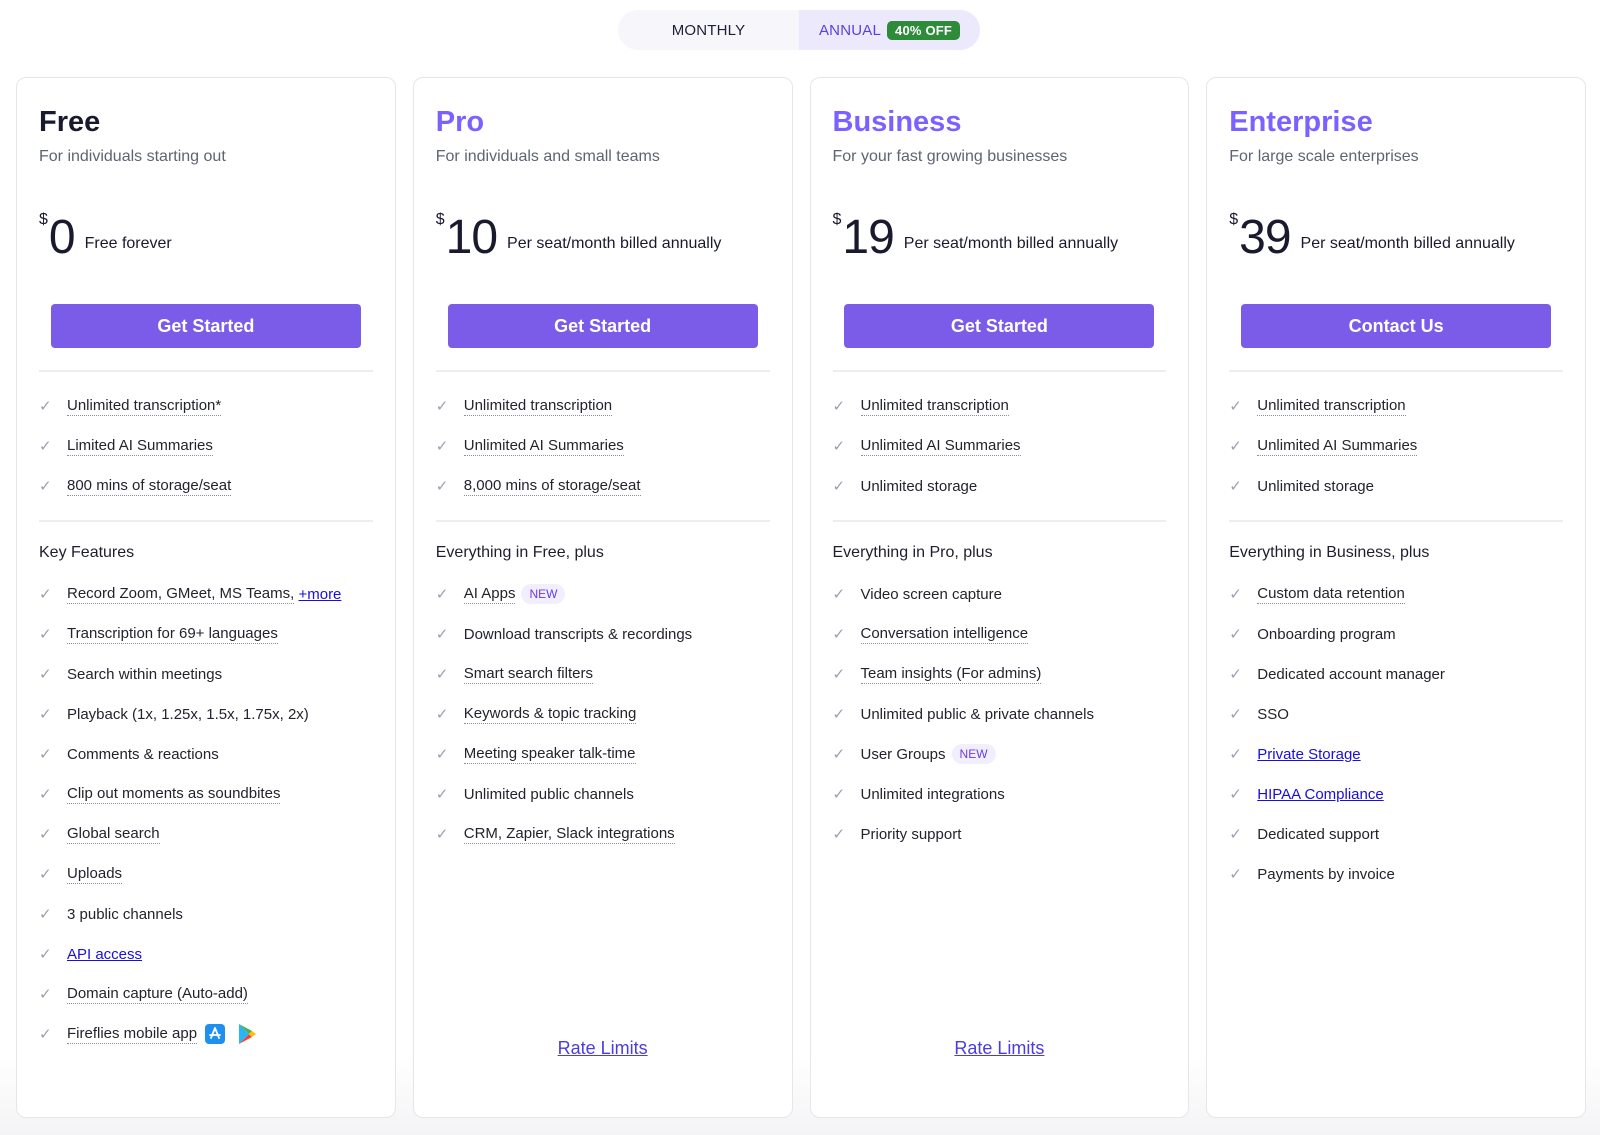 This screenshot has height=1135, width=1600. I want to click on feature-label: Smart search filters, so click(528, 674).